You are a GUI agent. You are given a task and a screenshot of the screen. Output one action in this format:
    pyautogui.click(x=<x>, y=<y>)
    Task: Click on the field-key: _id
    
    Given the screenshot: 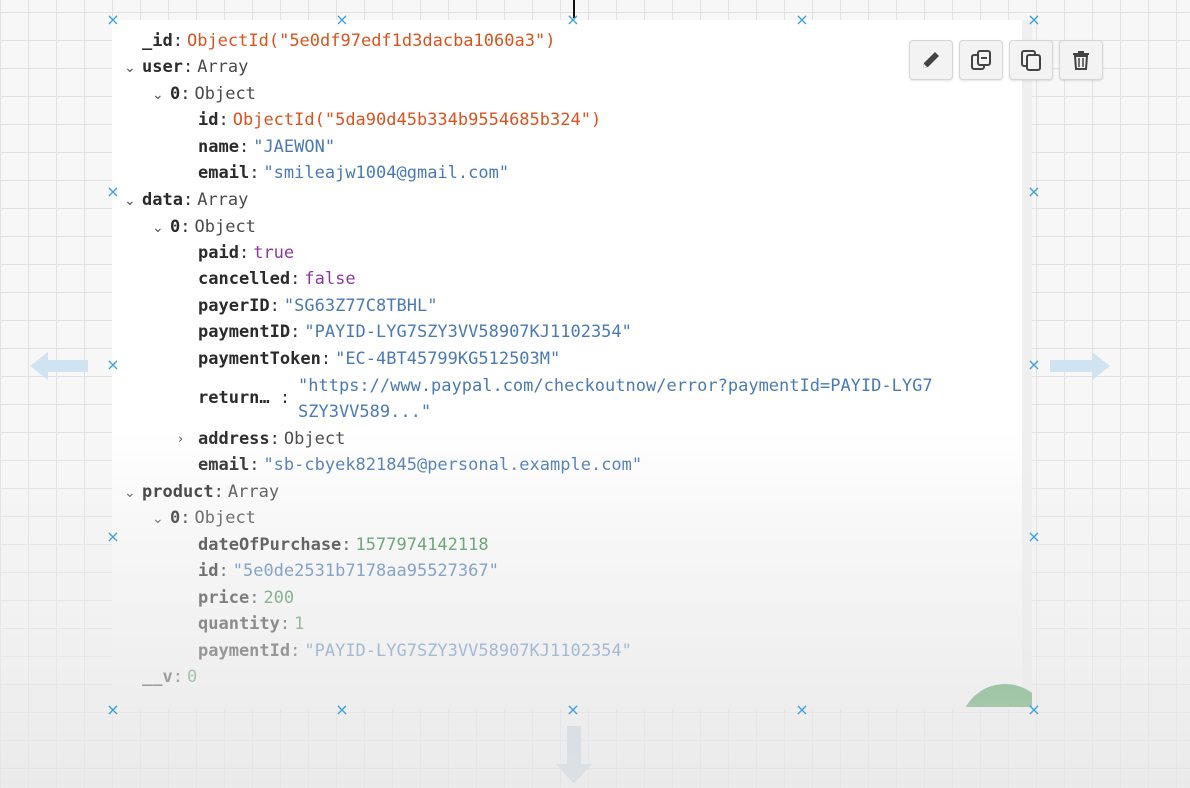 What is the action you would take?
    pyautogui.click(x=157, y=41)
    